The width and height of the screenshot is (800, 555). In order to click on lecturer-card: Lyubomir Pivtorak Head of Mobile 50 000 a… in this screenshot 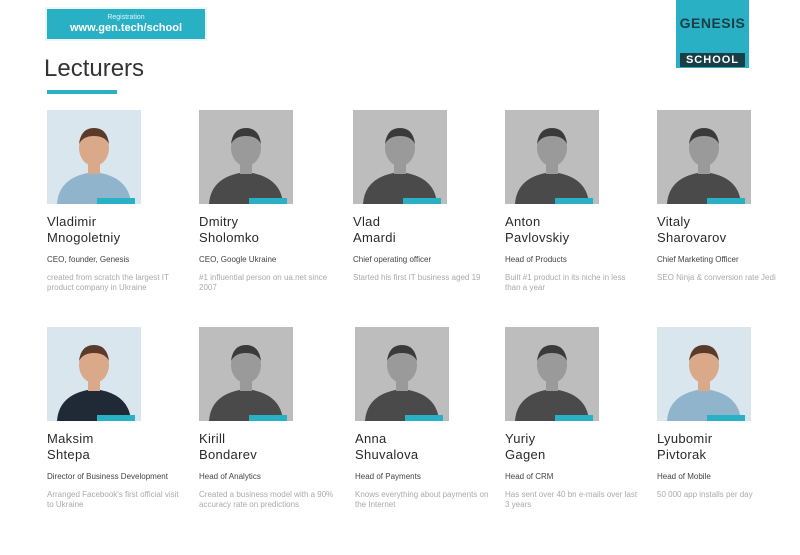, I will do `click(727, 413)`.